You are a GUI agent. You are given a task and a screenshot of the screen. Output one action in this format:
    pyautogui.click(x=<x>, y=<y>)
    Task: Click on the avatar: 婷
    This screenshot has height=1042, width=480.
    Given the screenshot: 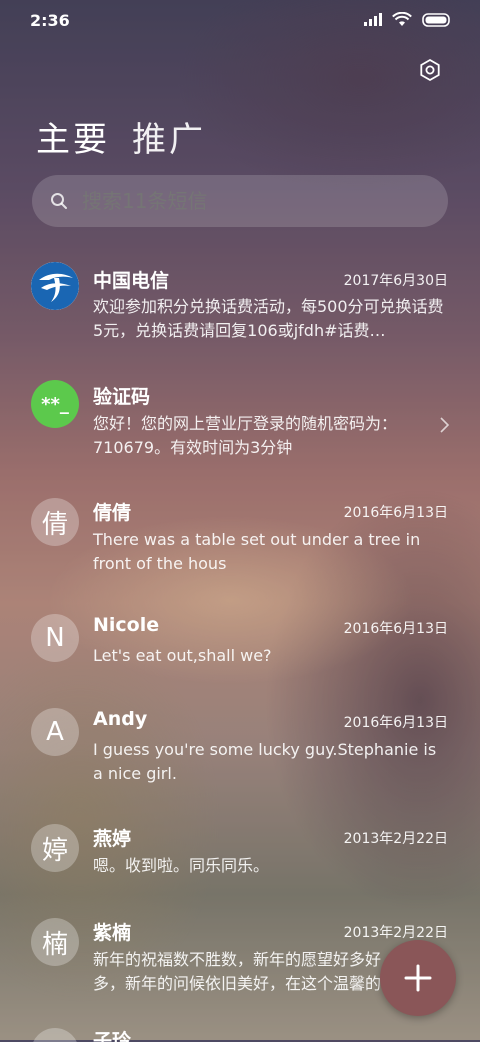 What is the action you would take?
    pyautogui.click(x=55, y=848)
    